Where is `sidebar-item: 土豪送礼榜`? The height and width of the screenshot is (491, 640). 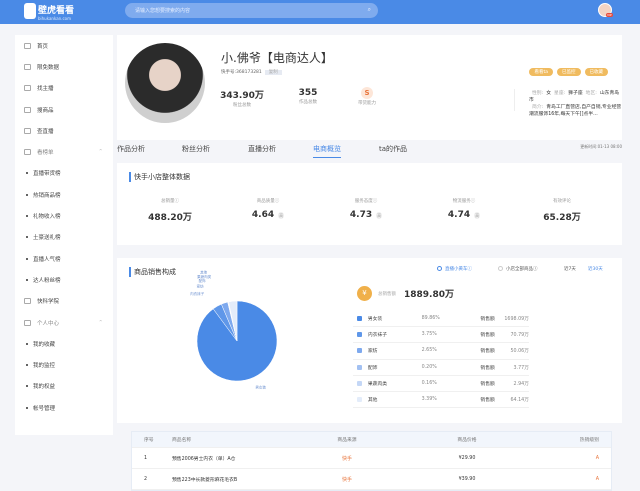 sidebar-item: 土豪送礼榜 is located at coordinates (64, 237).